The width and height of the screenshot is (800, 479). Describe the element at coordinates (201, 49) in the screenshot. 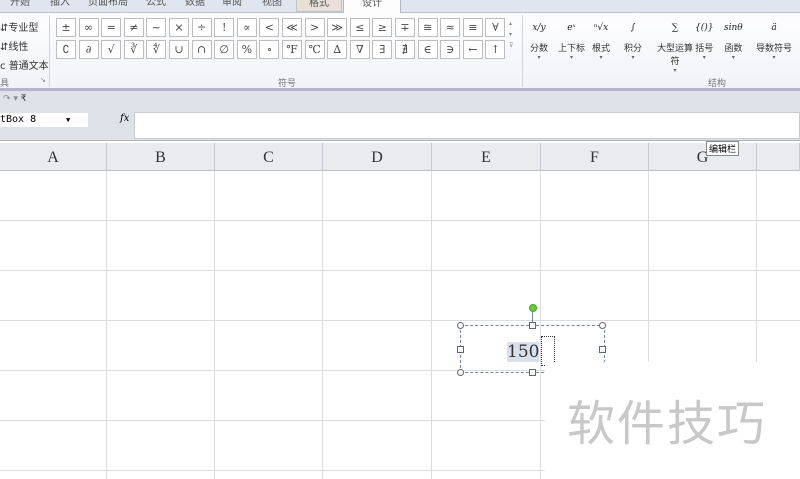

I see `symbol-button: ∩` at that location.